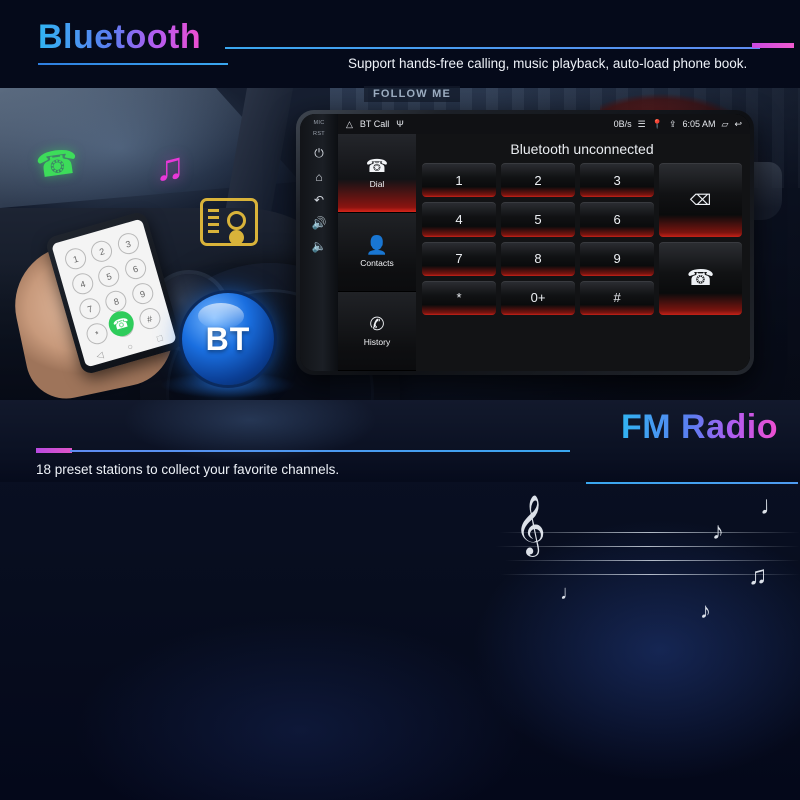 The width and height of the screenshot is (800, 800). Describe the element at coordinates (492, 48) in the screenshot. I see `title-rule-top` at that location.